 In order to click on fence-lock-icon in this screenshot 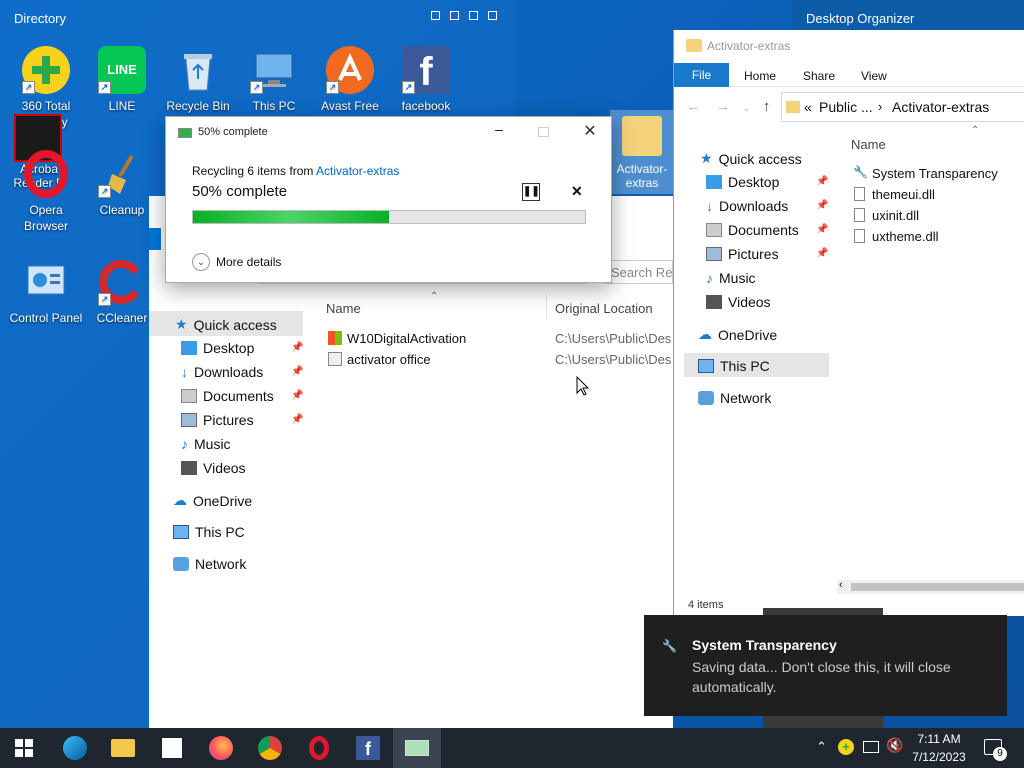, I will do `click(454, 15)`.